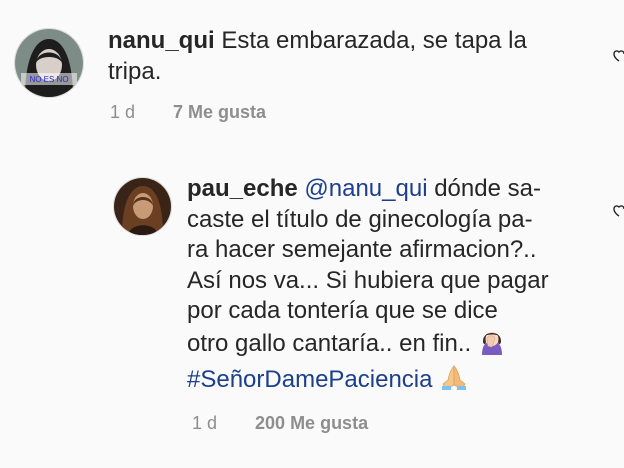 The width and height of the screenshot is (624, 468). I want to click on likes-count: 7 Me gusta, so click(219, 112).